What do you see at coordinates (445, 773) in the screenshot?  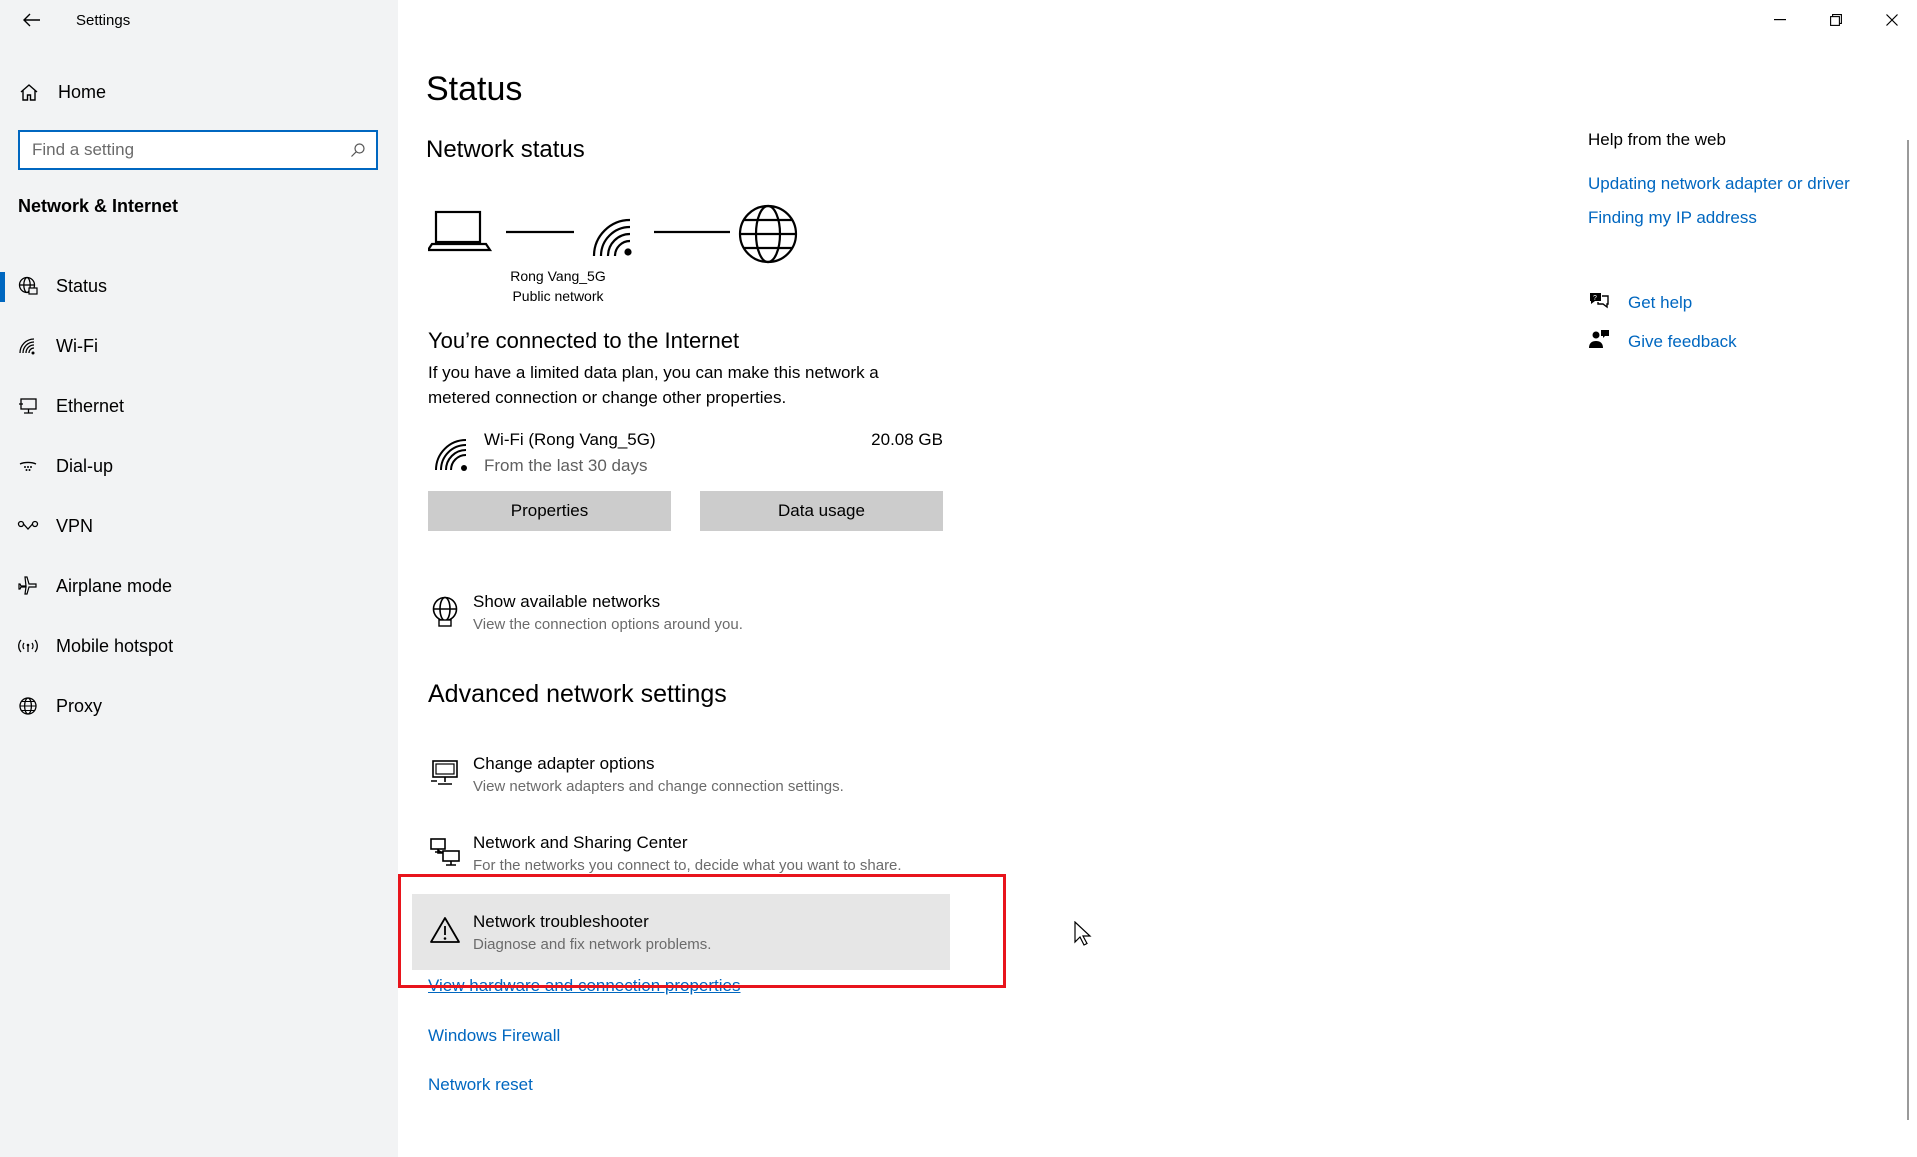 I see `adapter-monitor-icon` at bounding box center [445, 773].